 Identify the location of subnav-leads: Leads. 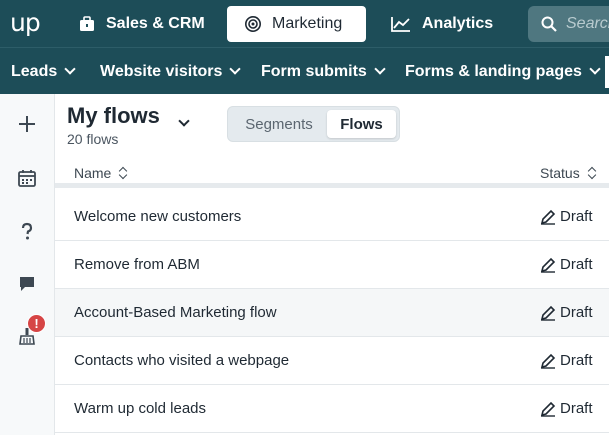
(43, 71).